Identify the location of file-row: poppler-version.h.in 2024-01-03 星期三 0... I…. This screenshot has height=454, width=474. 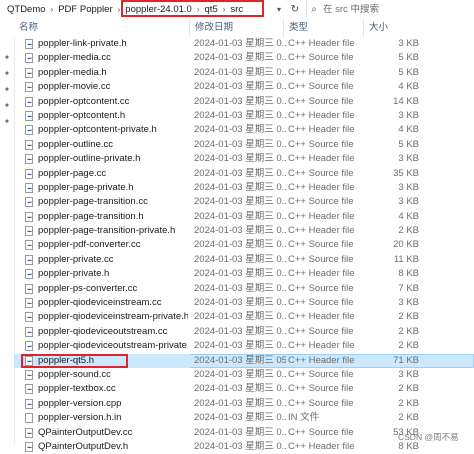
(244, 418).